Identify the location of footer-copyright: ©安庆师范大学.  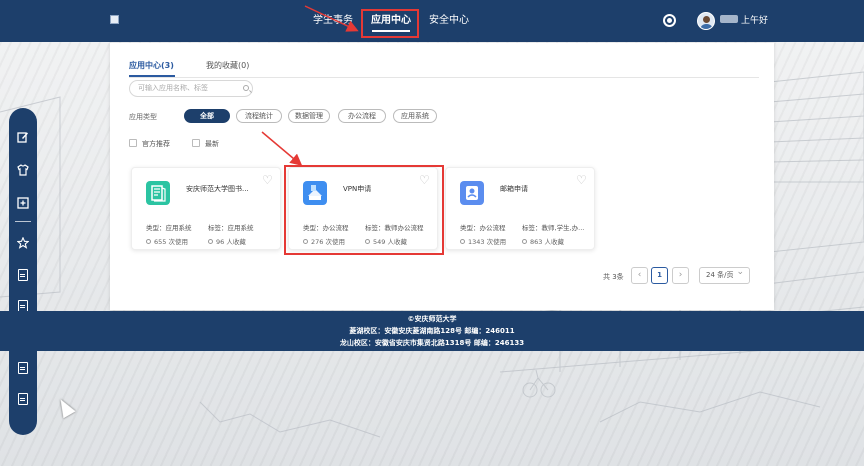
(432, 319).